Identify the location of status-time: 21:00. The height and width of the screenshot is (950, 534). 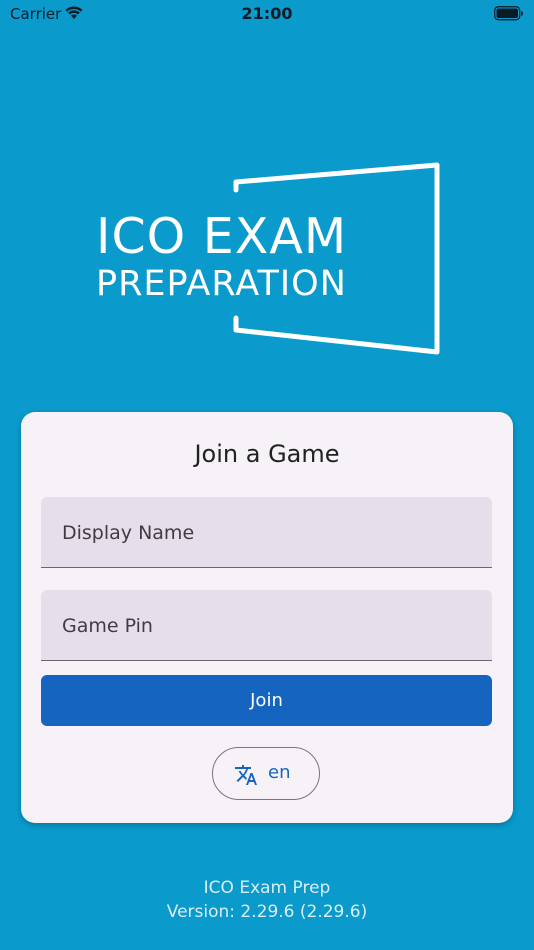
(267, 13).